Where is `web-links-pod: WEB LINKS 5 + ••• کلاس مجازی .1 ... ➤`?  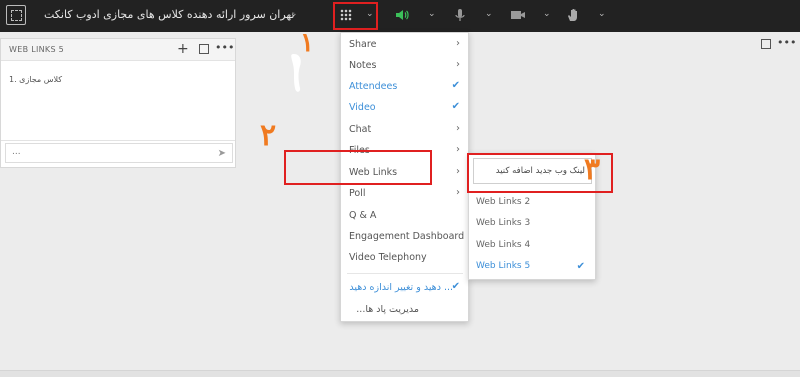 web-links-pod: WEB LINKS 5 + ••• کلاس مجازی .1 ... ➤ is located at coordinates (118, 103).